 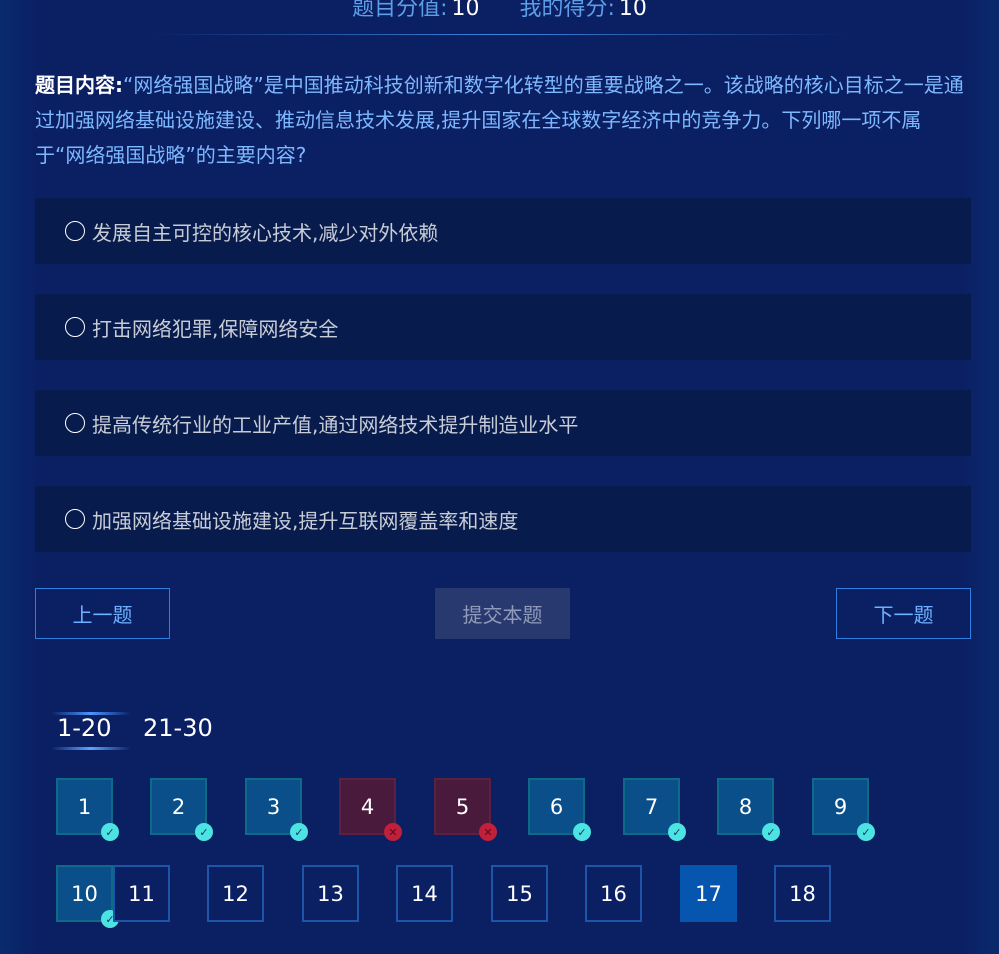 What do you see at coordinates (462, 806) in the screenshot?
I see `question-number-label: 5` at bounding box center [462, 806].